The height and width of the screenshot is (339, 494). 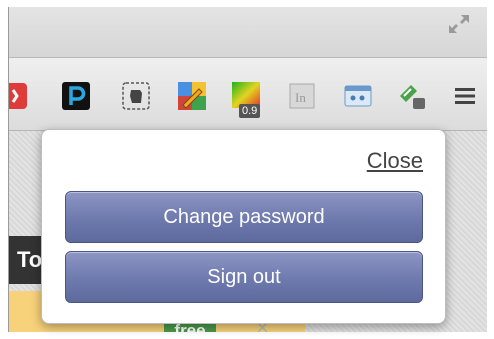 I want to click on pocket-icon, so click(x=76, y=96).